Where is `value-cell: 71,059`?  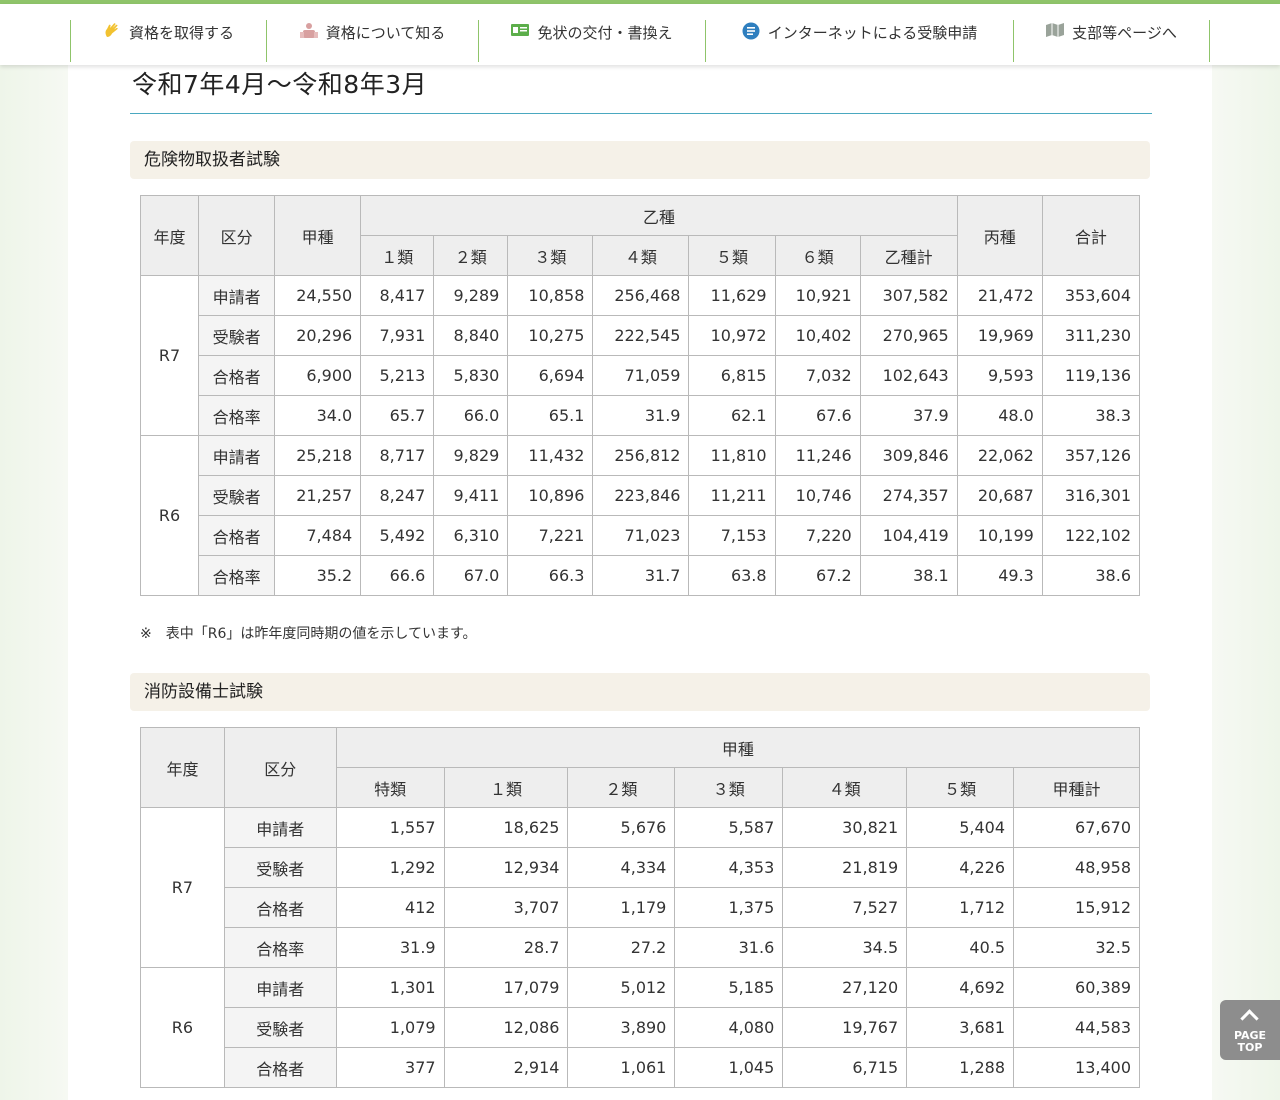 value-cell: 71,059 is located at coordinates (641, 375).